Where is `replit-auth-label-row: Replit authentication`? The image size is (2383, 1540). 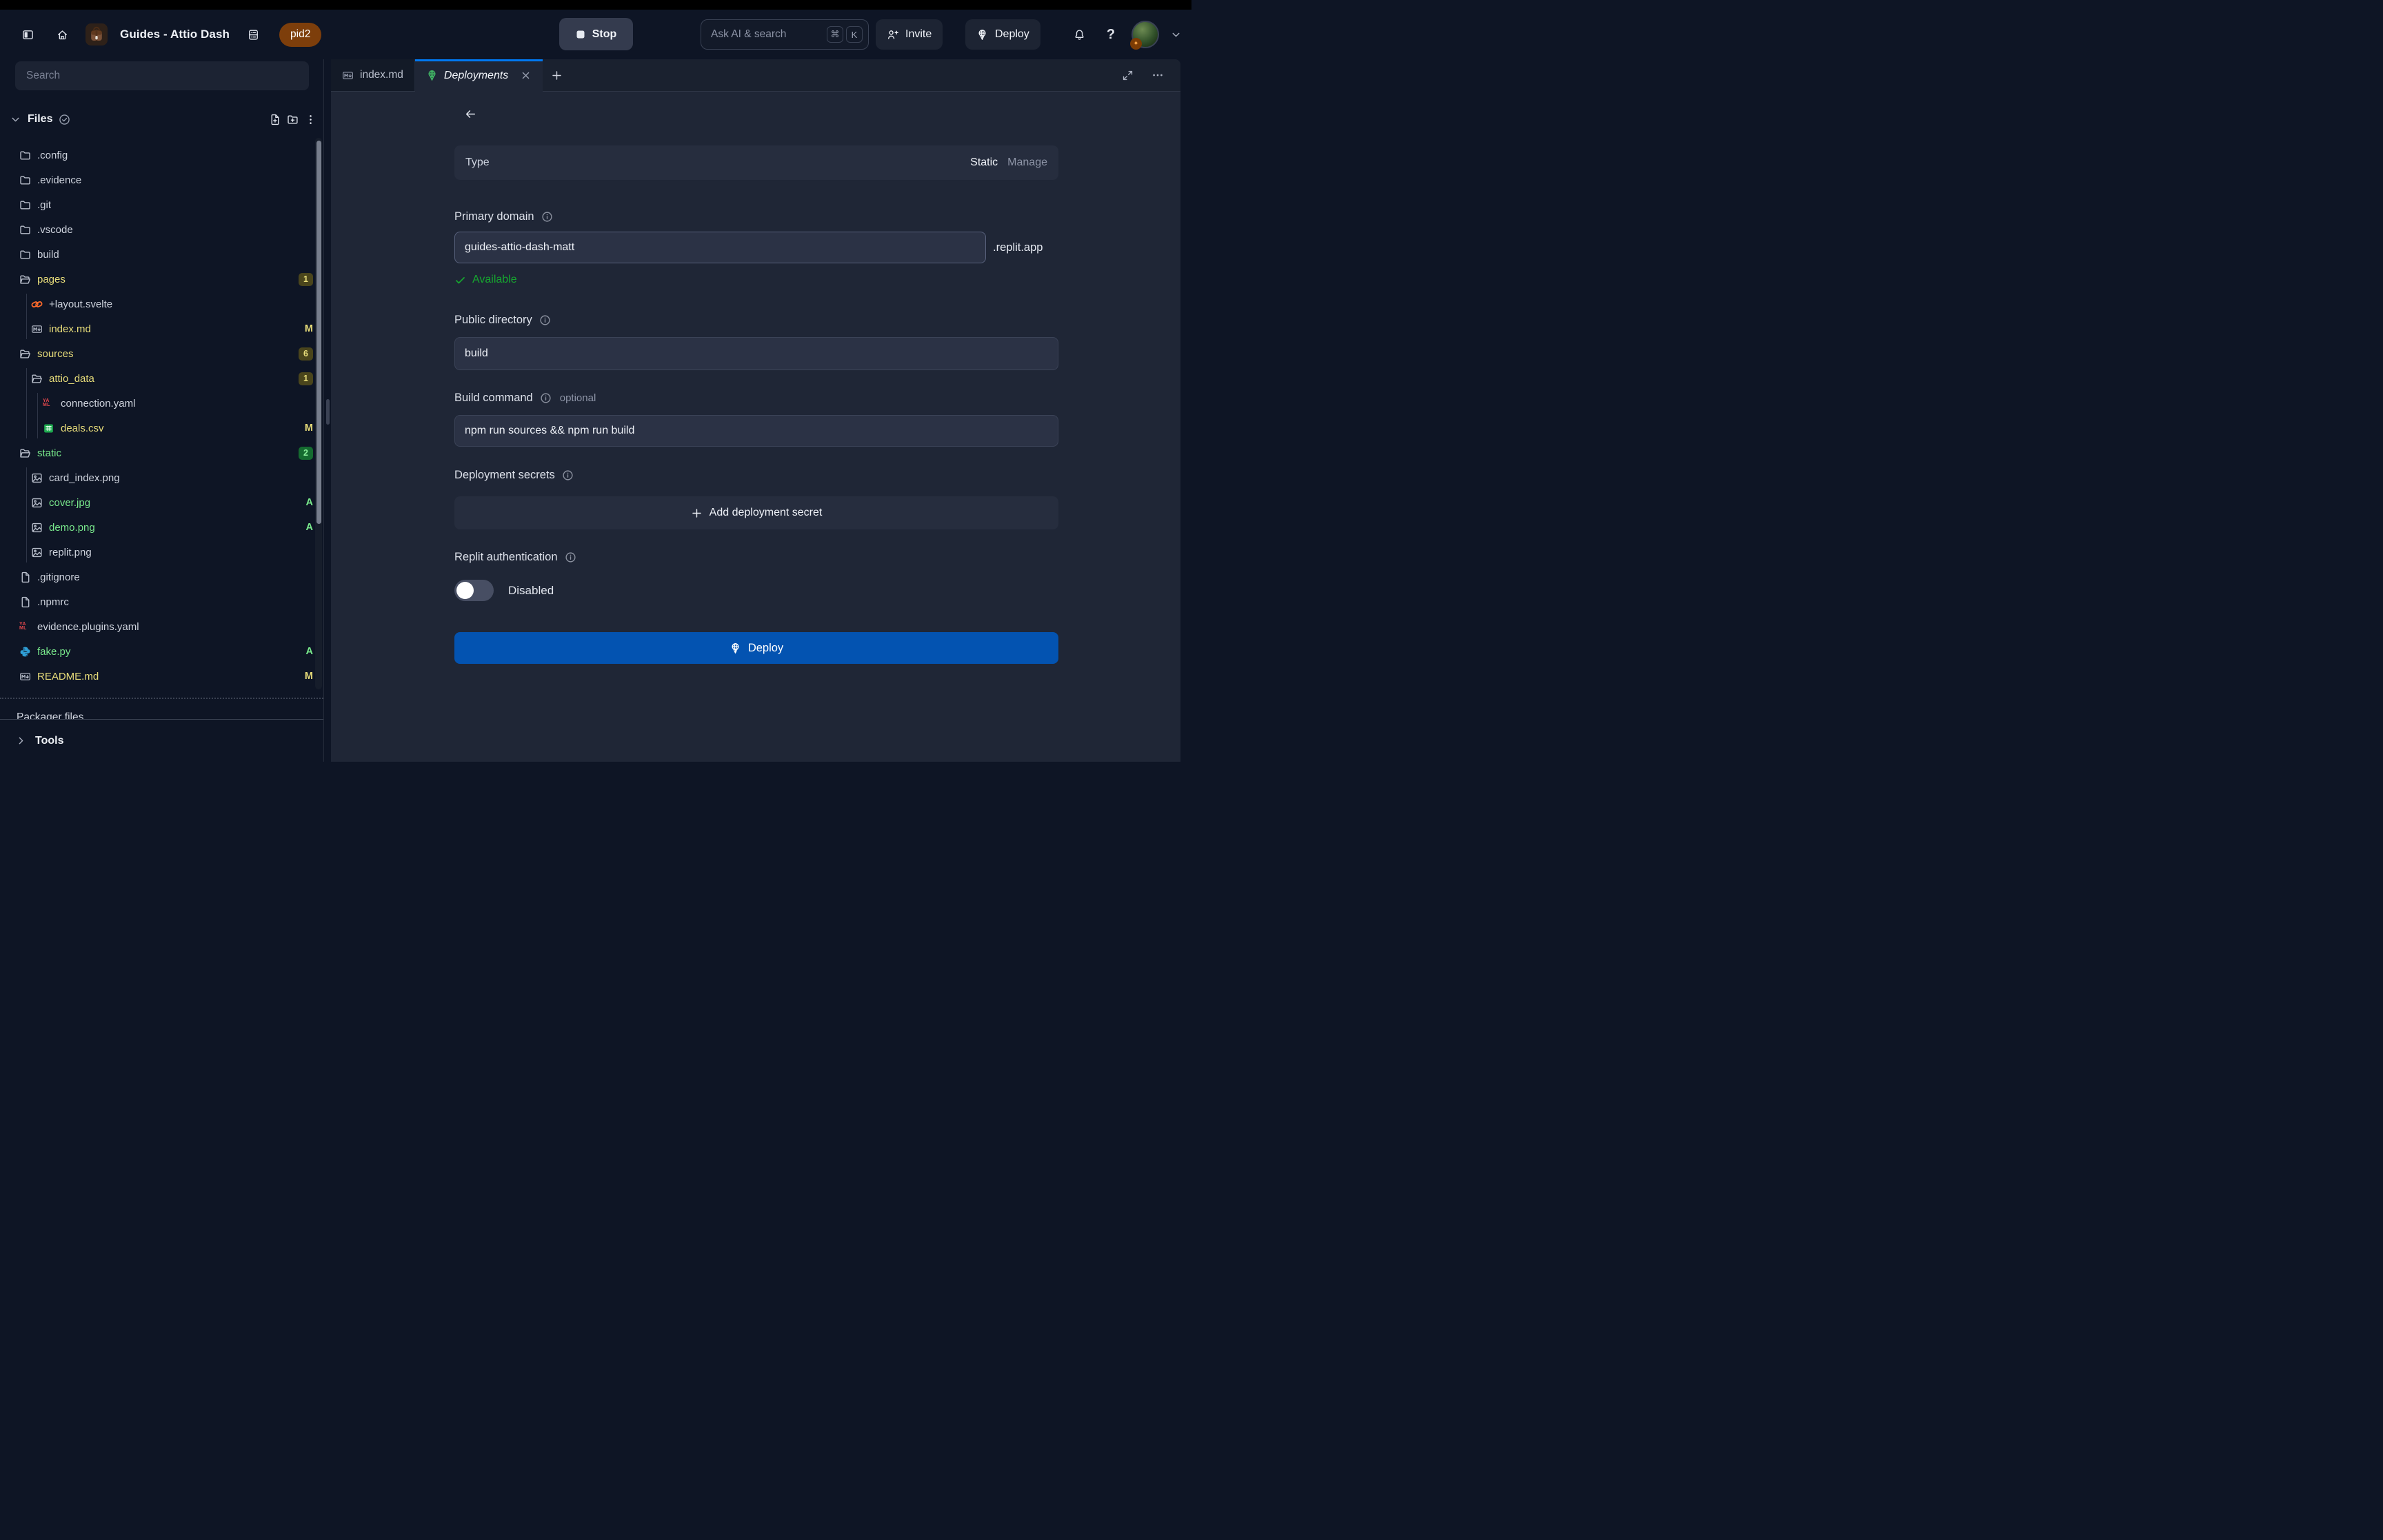
replit-auth-label-row: Replit authentication is located at coordinates (756, 558).